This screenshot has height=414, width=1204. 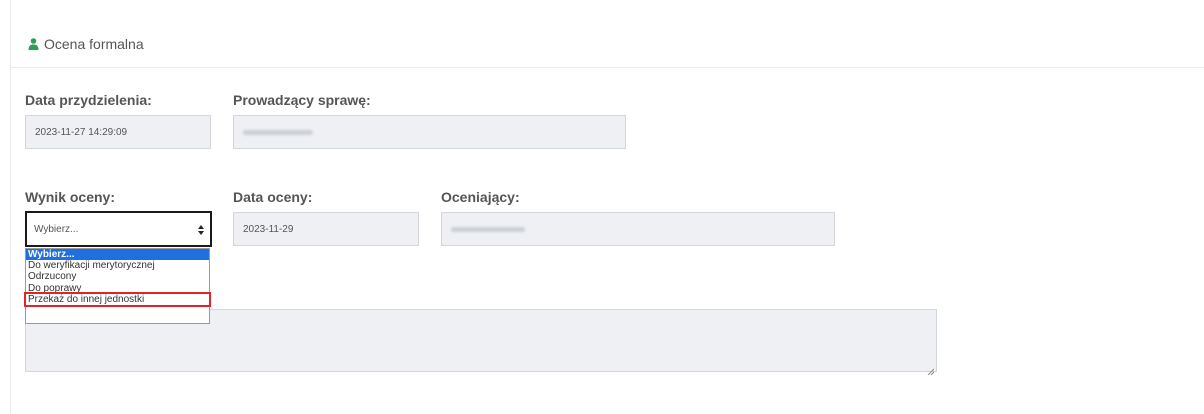 What do you see at coordinates (201, 230) in the screenshot?
I see `select-arrows-icon` at bounding box center [201, 230].